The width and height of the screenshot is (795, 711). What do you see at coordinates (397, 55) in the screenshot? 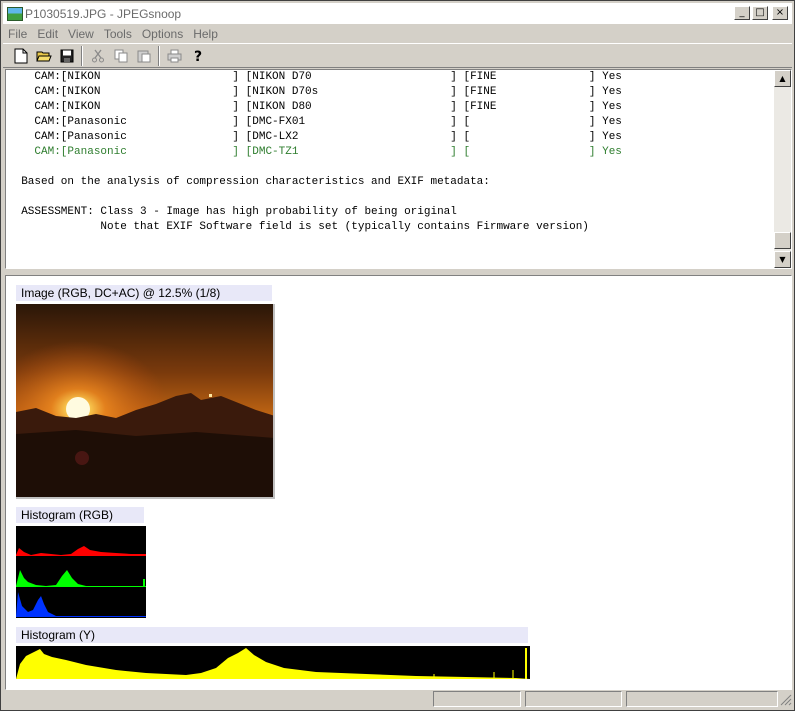
I see `toolbar: ?` at bounding box center [397, 55].